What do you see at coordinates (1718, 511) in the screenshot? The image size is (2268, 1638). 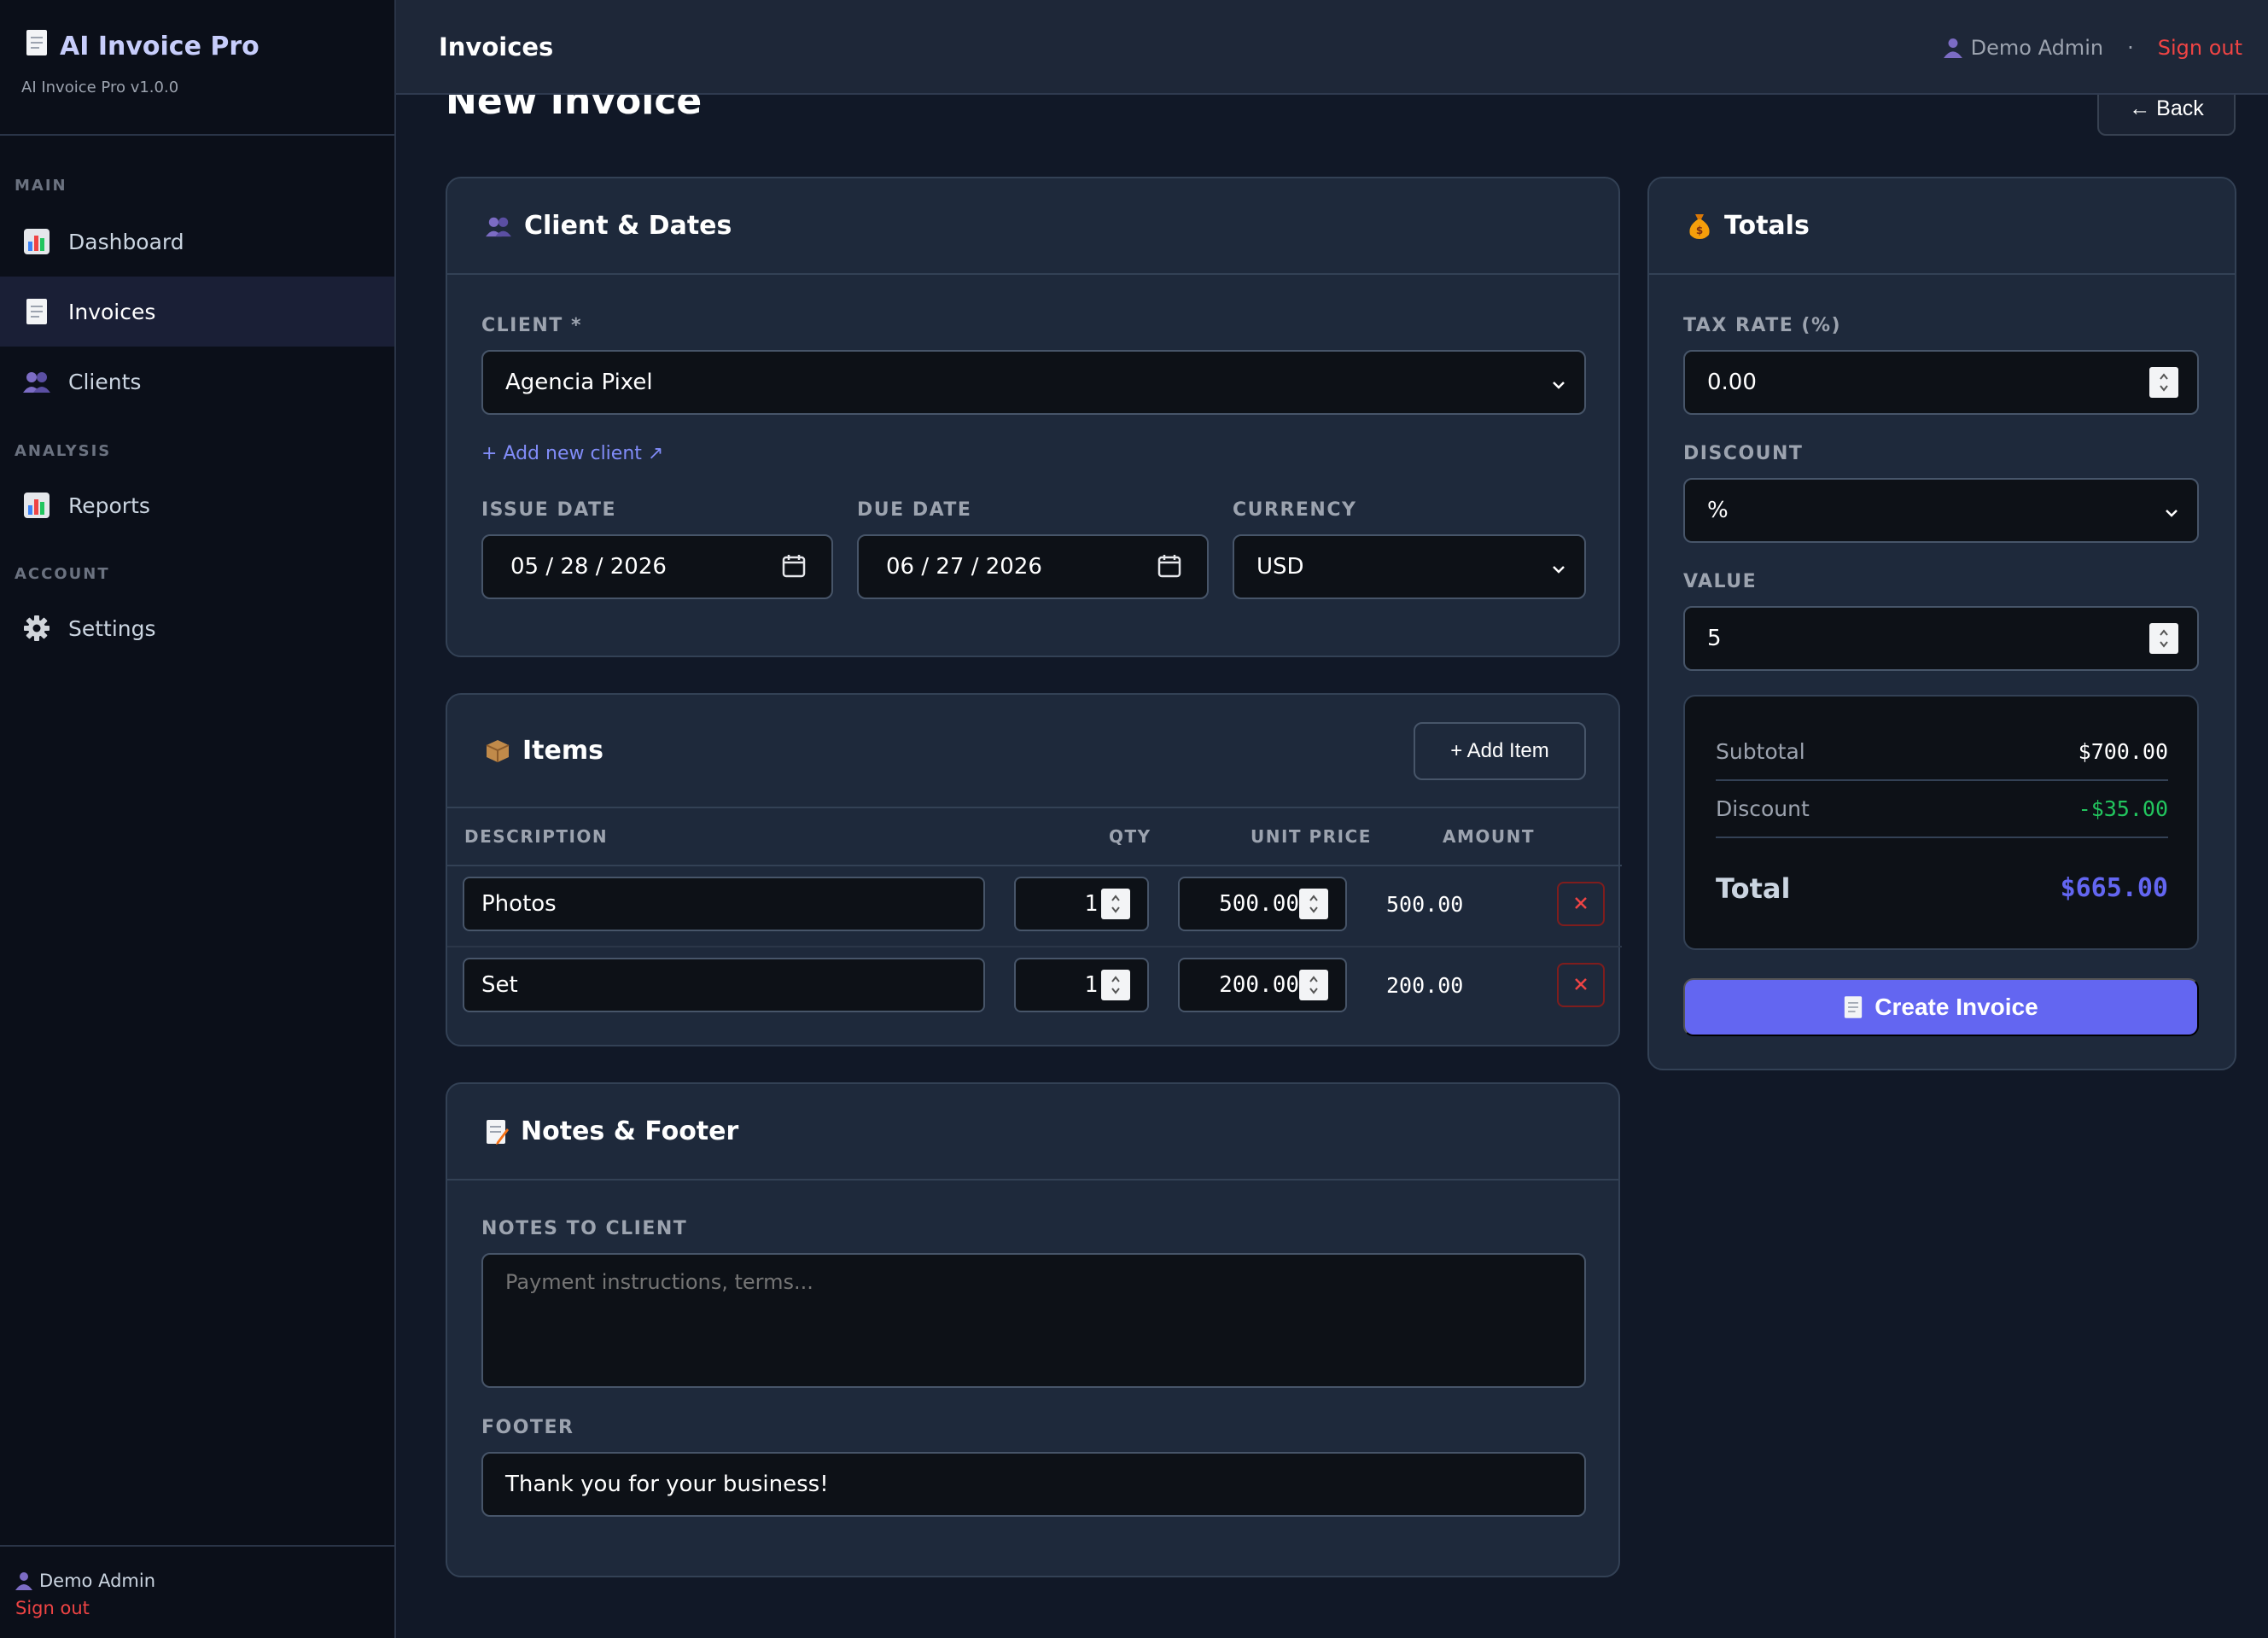 I see `discount-type-value: %` at bounding box center [1718, 511].